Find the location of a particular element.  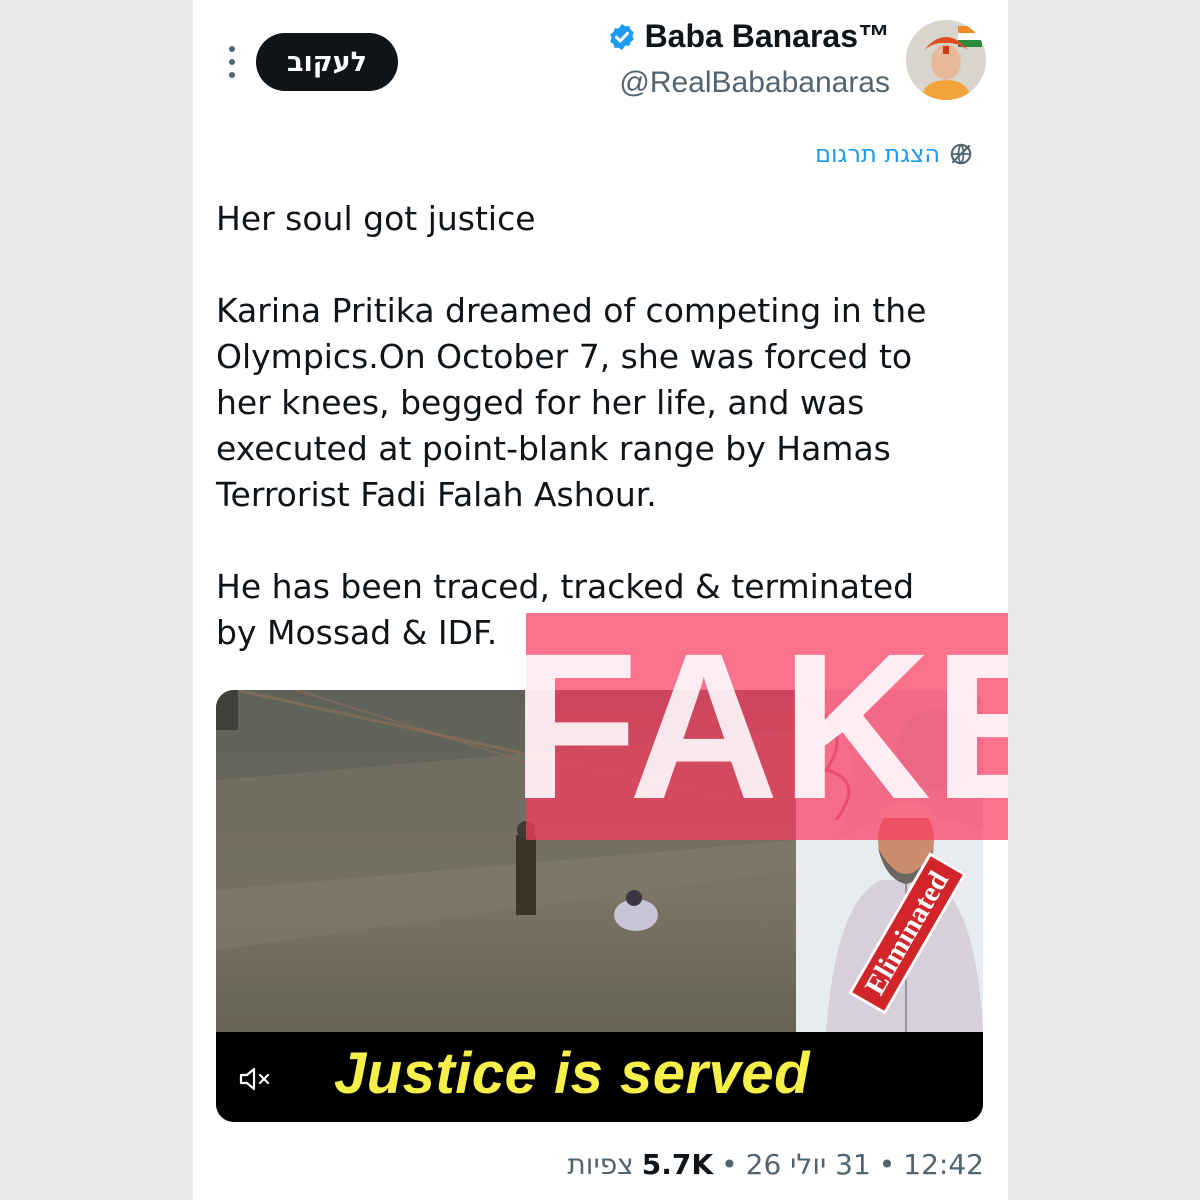

author-name-row: Baba Banaras™ is located at coordinates (748, 36).